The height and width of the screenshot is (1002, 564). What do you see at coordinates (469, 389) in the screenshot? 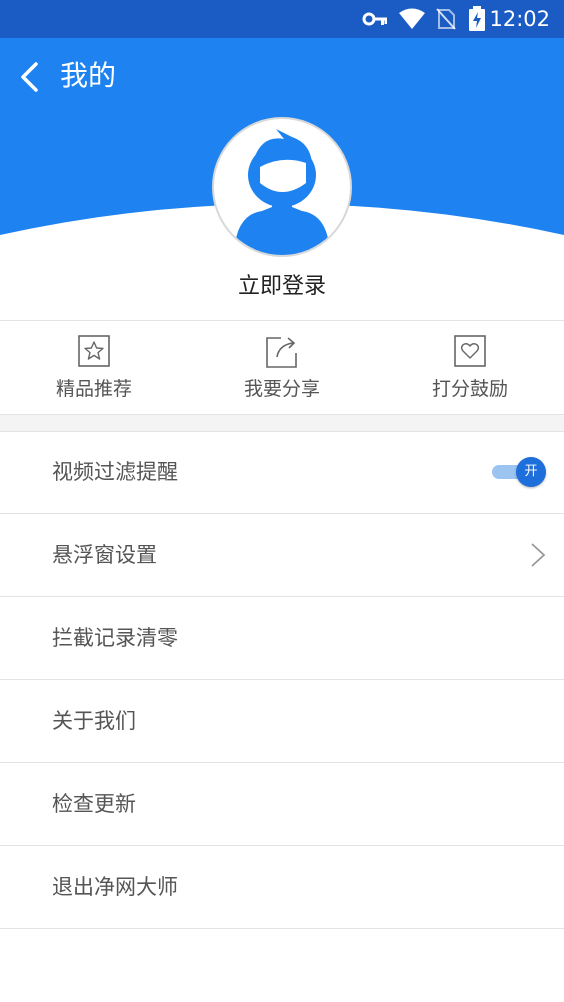
I see `quick-action-label: 打分鼓励` at bounding box center [469, 389].